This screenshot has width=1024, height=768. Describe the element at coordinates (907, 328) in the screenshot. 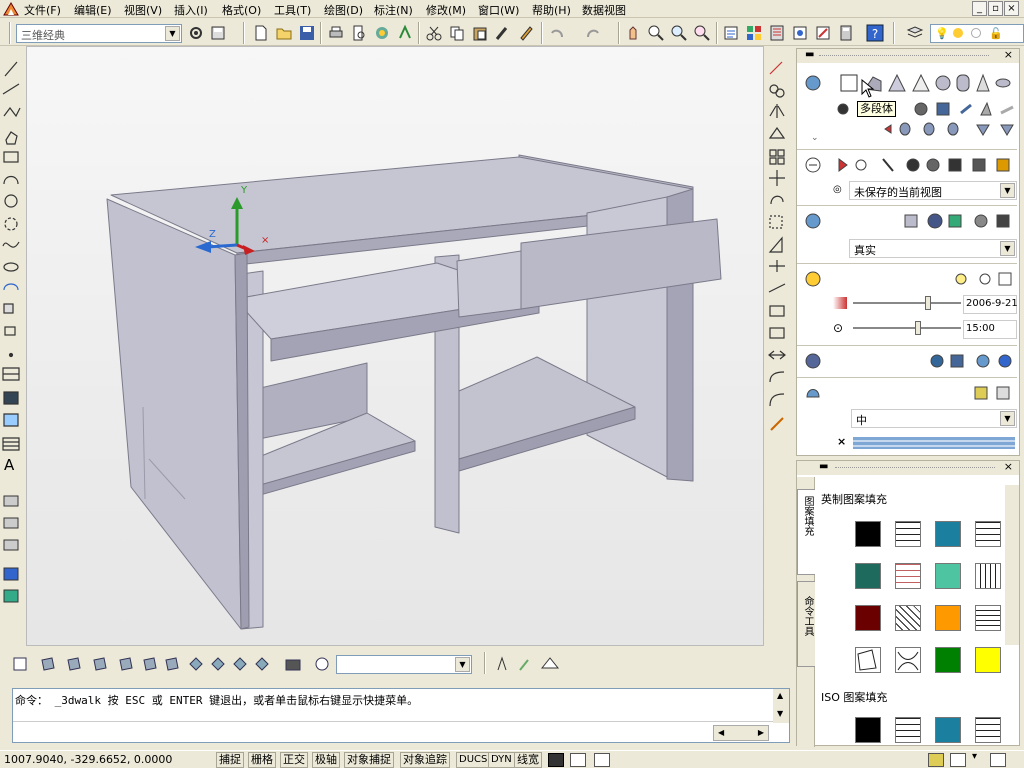

I see `time-slider-track` at that location.